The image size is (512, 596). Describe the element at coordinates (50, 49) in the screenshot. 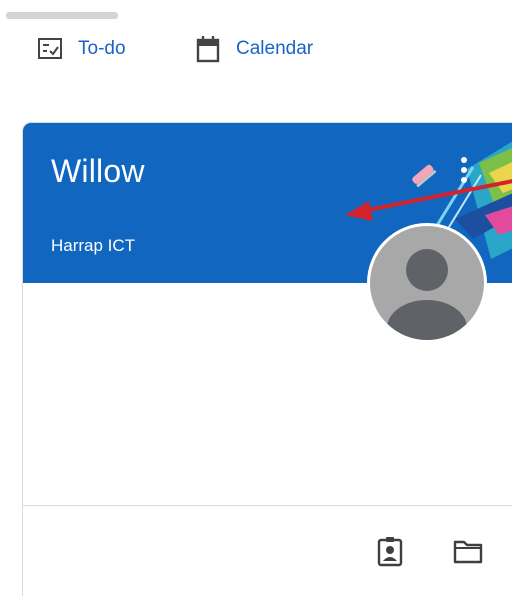

I see `todo-checklist-icon` at that location.